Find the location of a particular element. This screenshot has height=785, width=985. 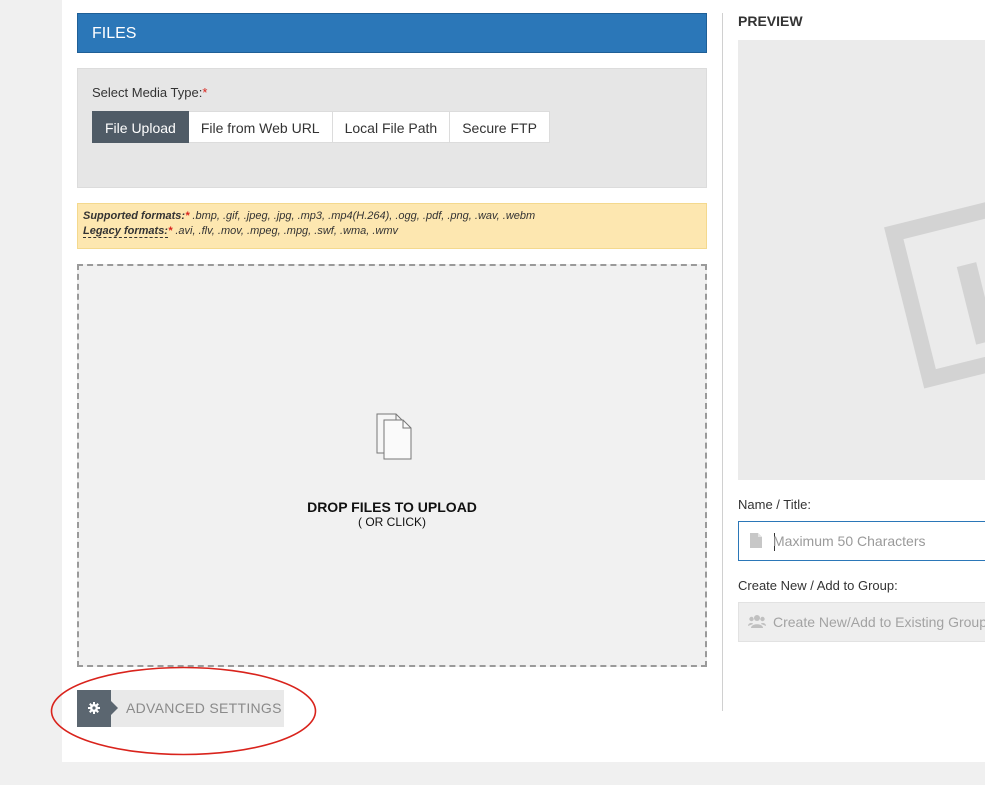

supported-formats-label: Supported formats: is located at coordinates (134, 216).